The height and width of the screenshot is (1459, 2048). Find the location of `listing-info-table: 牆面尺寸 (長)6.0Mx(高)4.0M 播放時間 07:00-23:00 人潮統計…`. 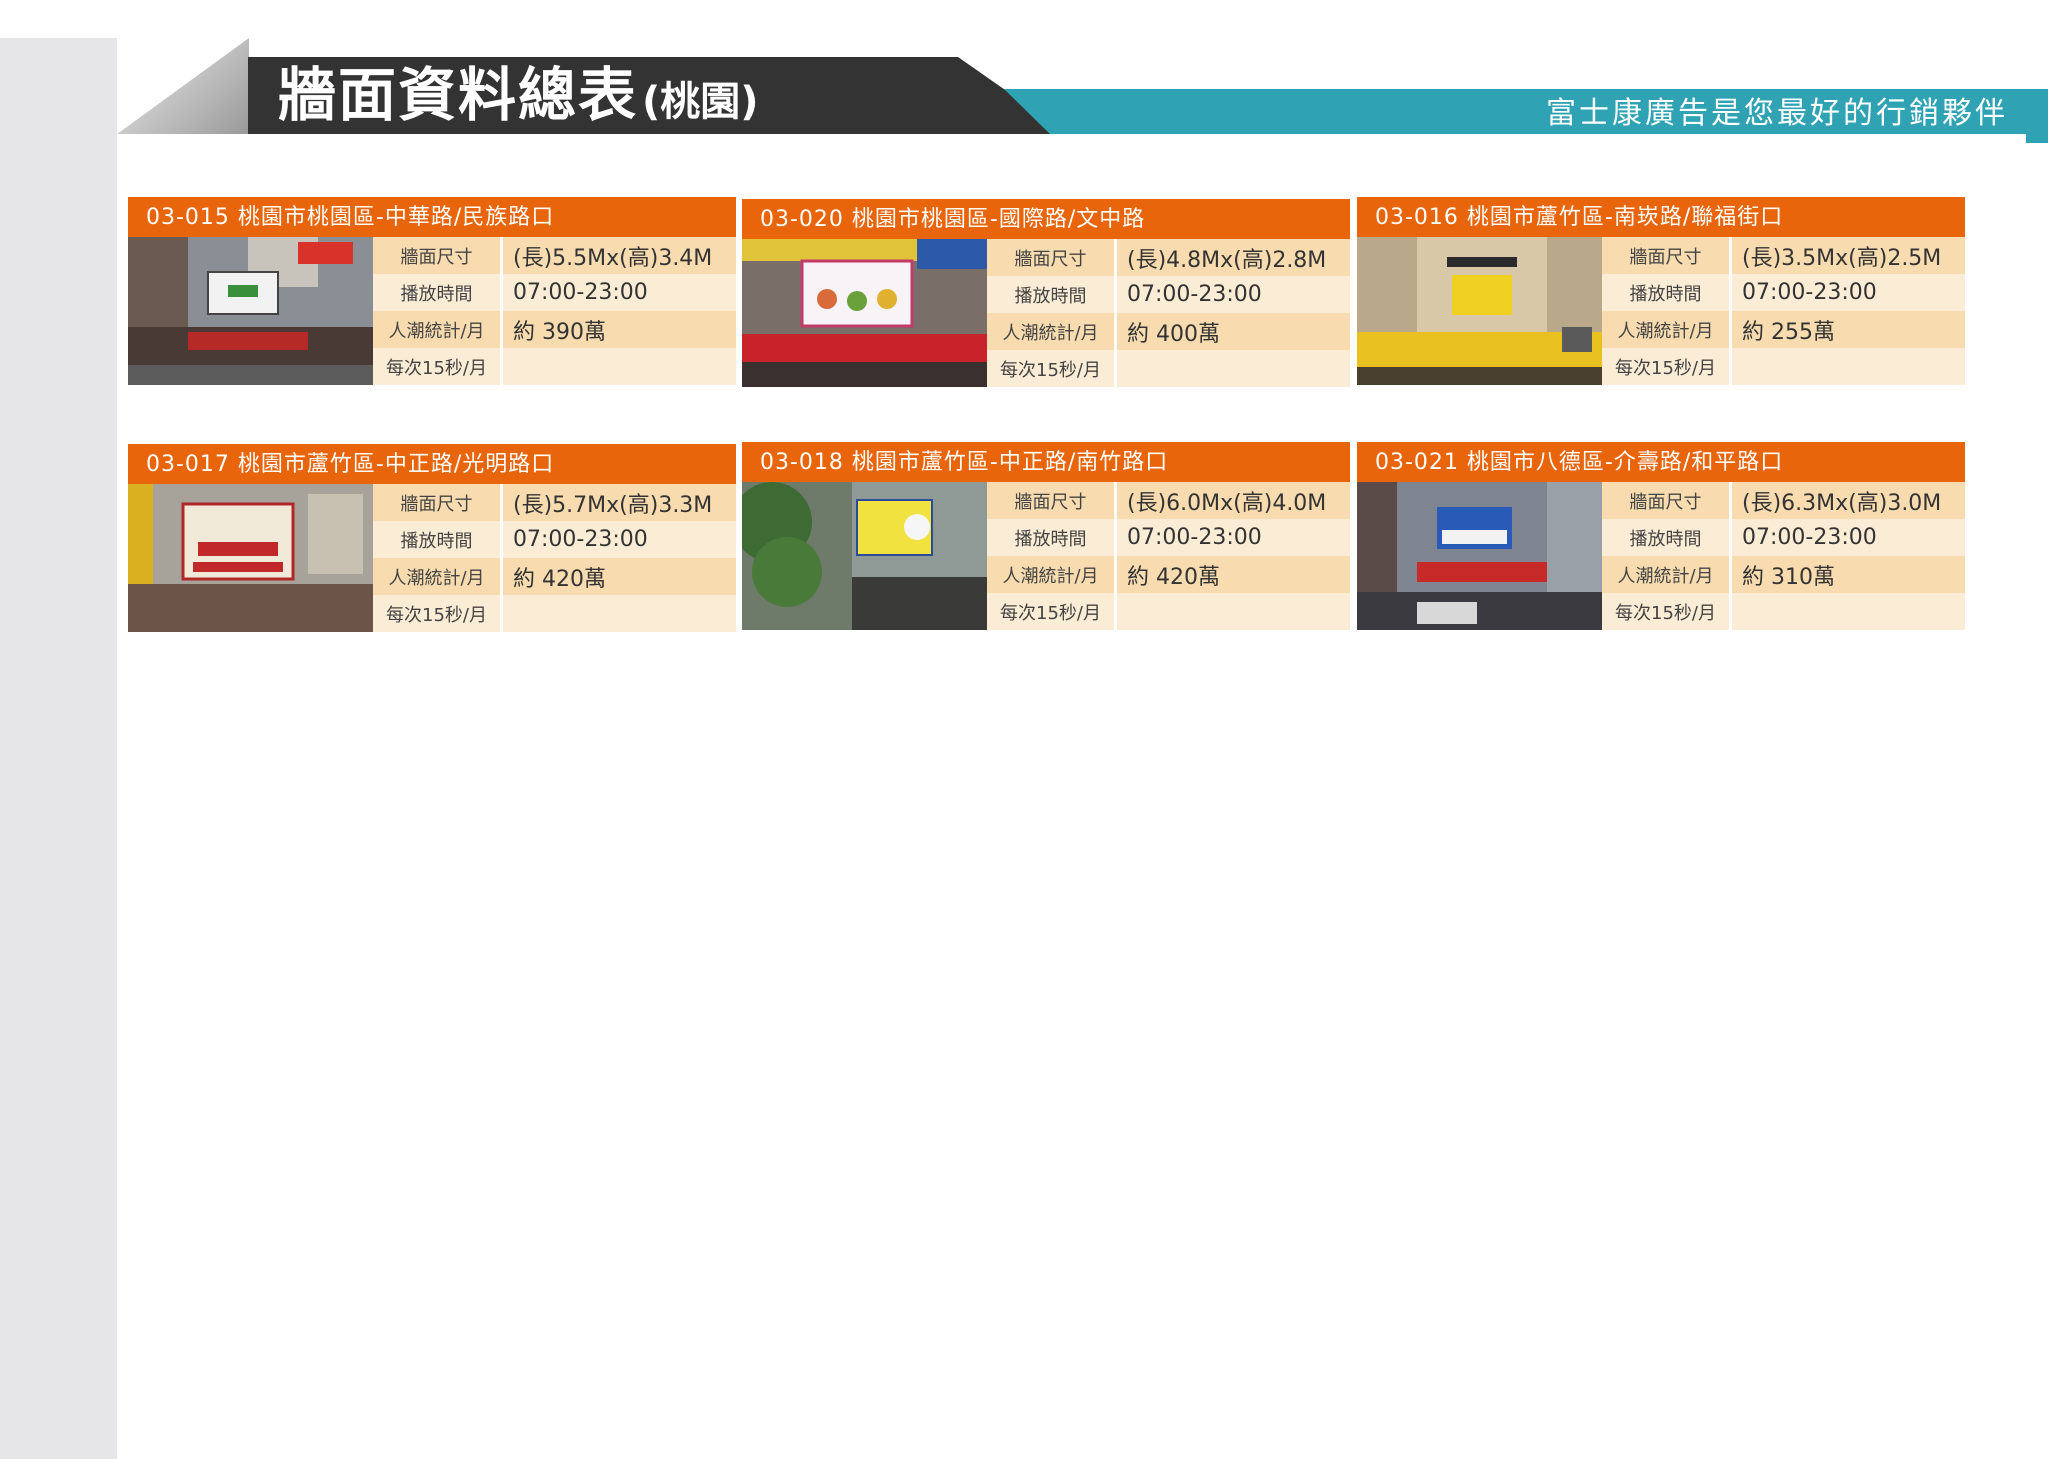

listing-info-table: 牆面尺寸 (長)6.0Mx(高)4.0M 播放時間 07:00-23:00 人潮統計… is located at coordinates (1168, 556).